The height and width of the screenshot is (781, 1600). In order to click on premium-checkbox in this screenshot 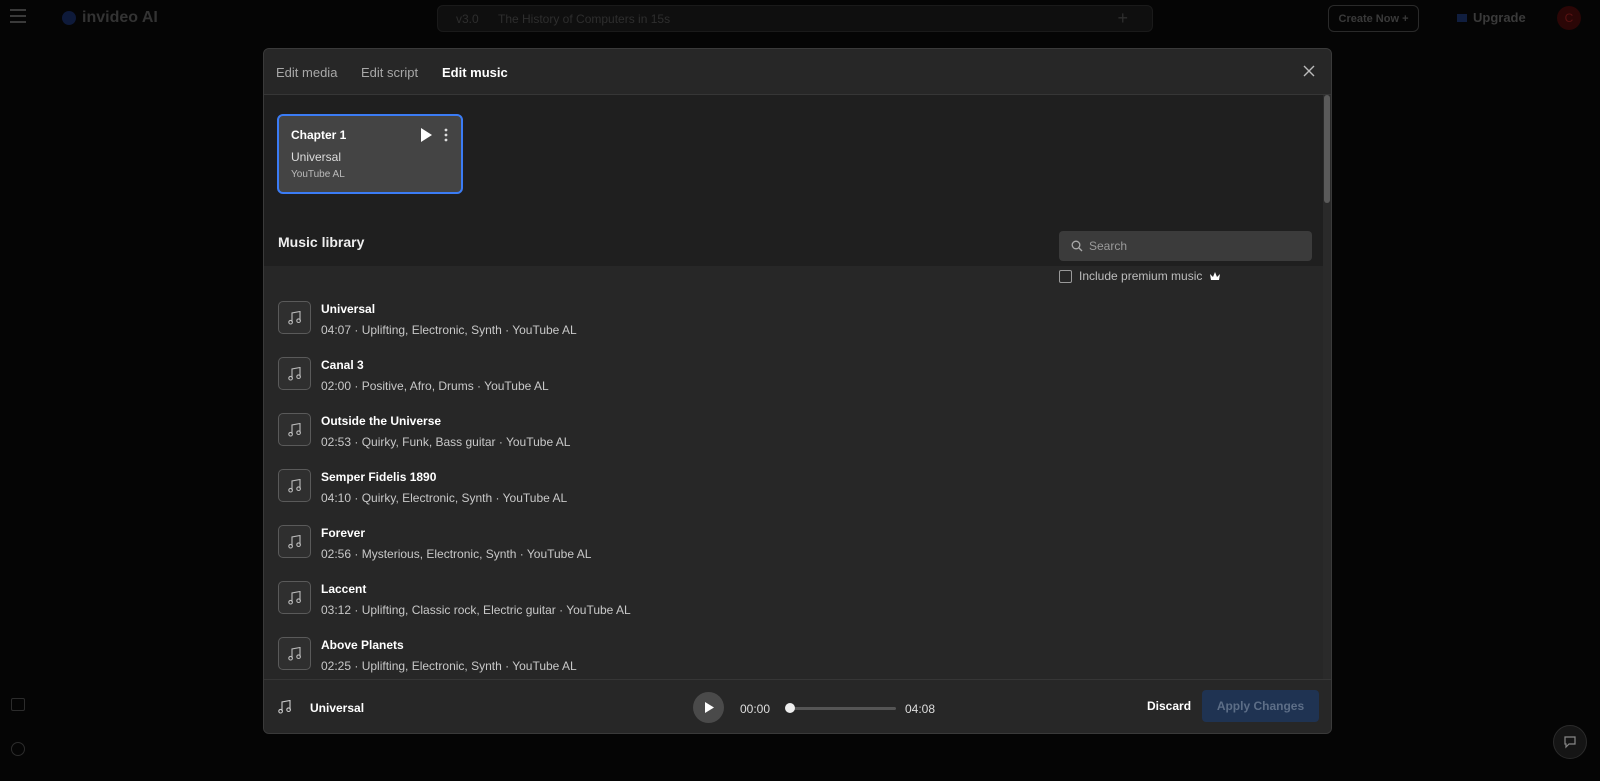, I will do `click(1065, 276)`.